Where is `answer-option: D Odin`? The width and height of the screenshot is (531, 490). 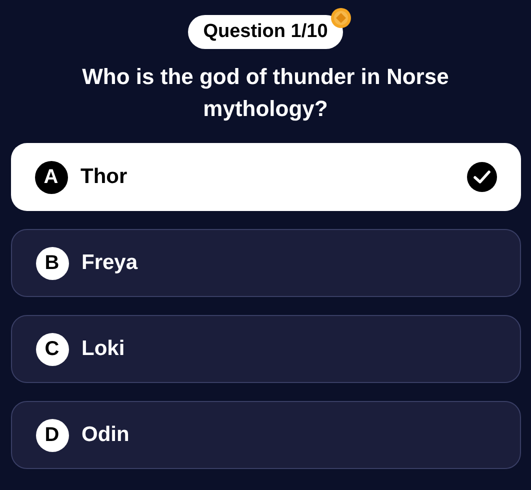
answer-option: D Odin is located at coordinates (265, 435).